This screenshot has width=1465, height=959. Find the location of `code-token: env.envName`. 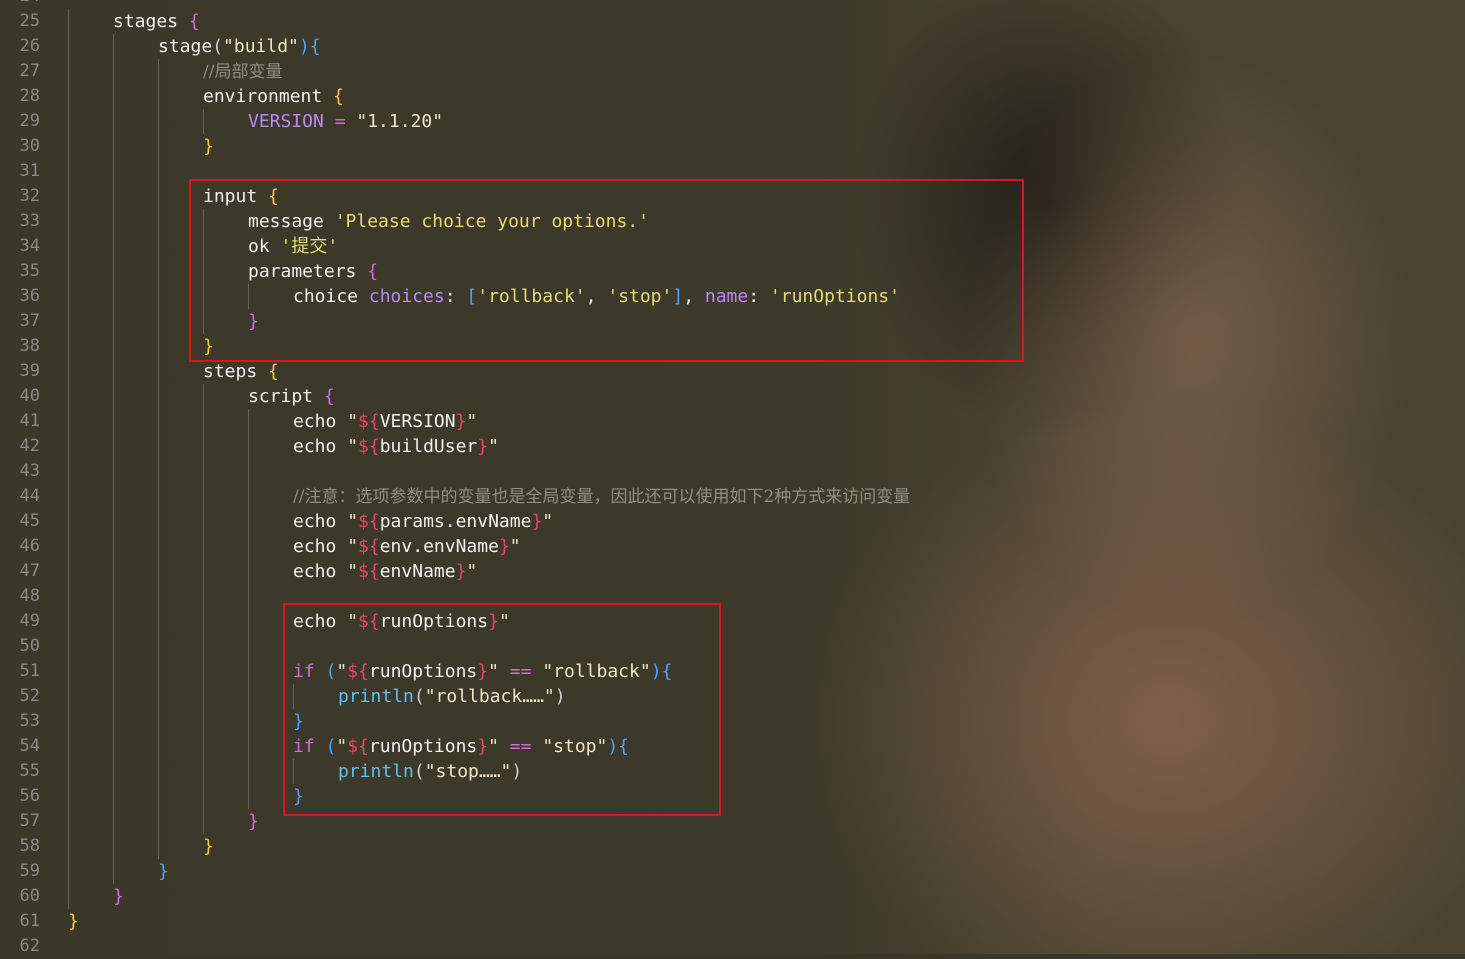

code-token: env.envName is located at coordinates (439, 546).